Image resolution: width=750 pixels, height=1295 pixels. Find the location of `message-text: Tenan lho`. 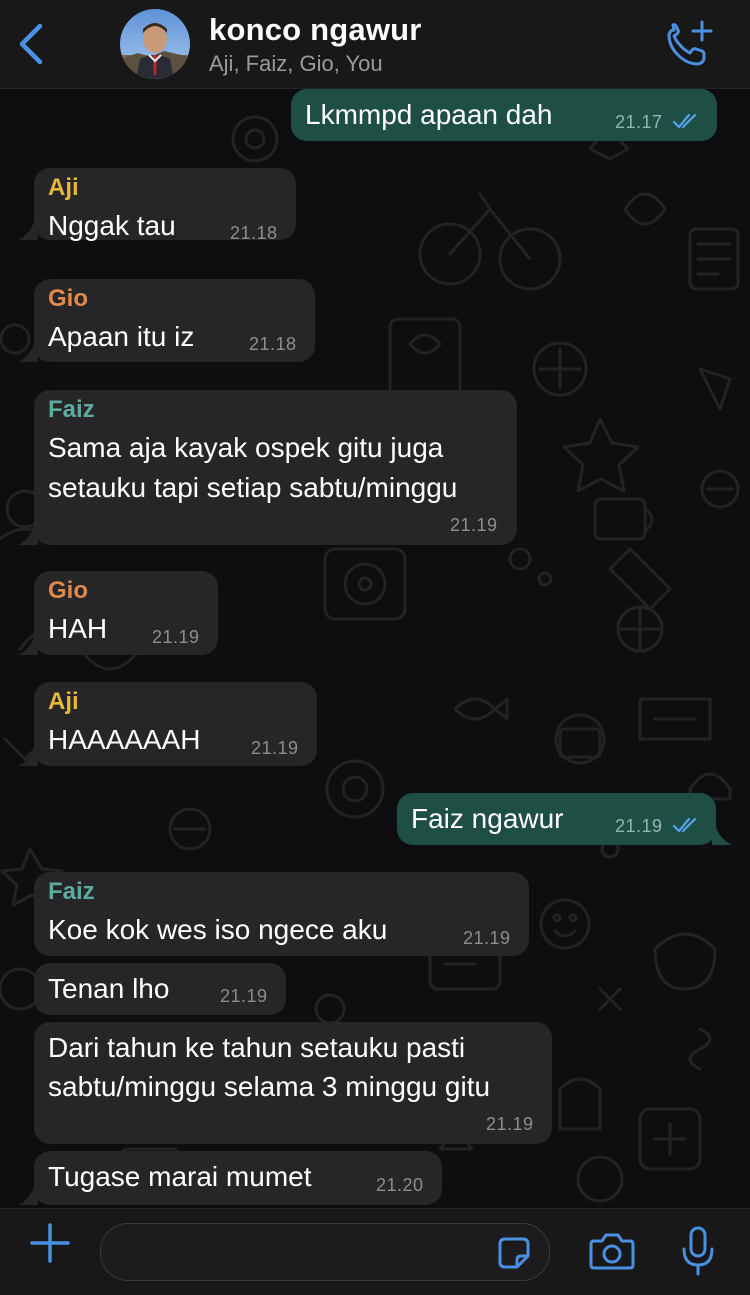

message-text: Tenan lho is located at coordinates (109, 988).